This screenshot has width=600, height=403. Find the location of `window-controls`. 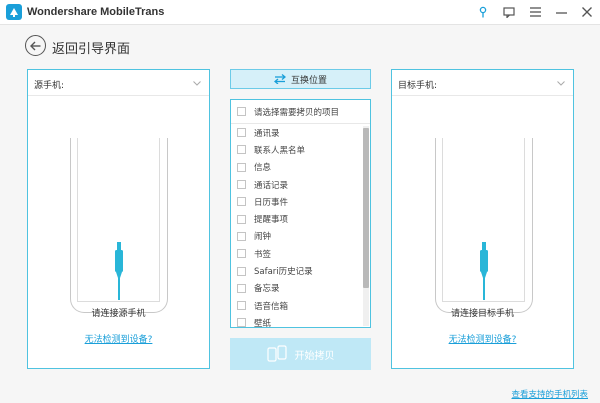

window-controls is located at coordinates (535, 12).